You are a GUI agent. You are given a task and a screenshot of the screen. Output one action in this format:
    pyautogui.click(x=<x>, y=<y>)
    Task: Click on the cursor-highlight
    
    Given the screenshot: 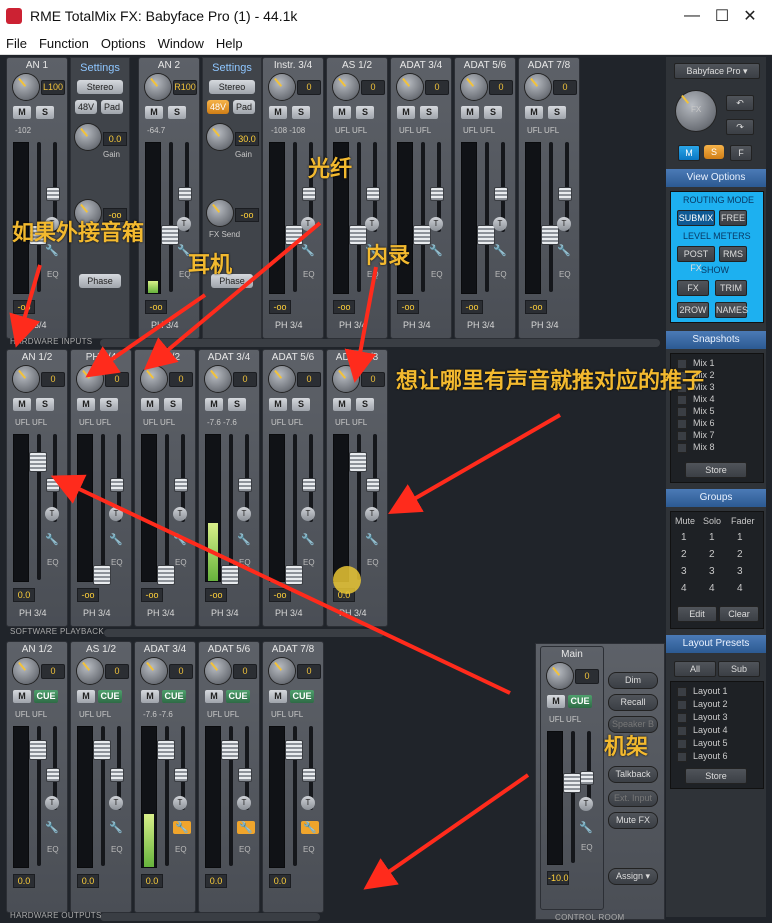 What is the action you would take?
    pyautogui.click(x=347, y=580)
    